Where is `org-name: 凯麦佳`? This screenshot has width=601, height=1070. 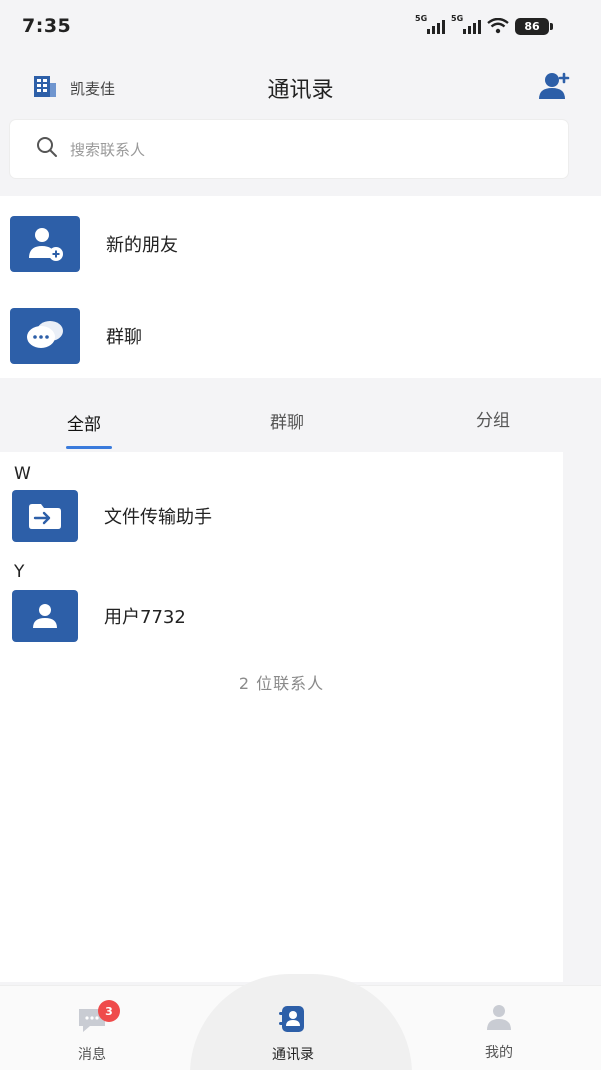 org-name: 凯麦佳 is located at coordinates (93, 88).